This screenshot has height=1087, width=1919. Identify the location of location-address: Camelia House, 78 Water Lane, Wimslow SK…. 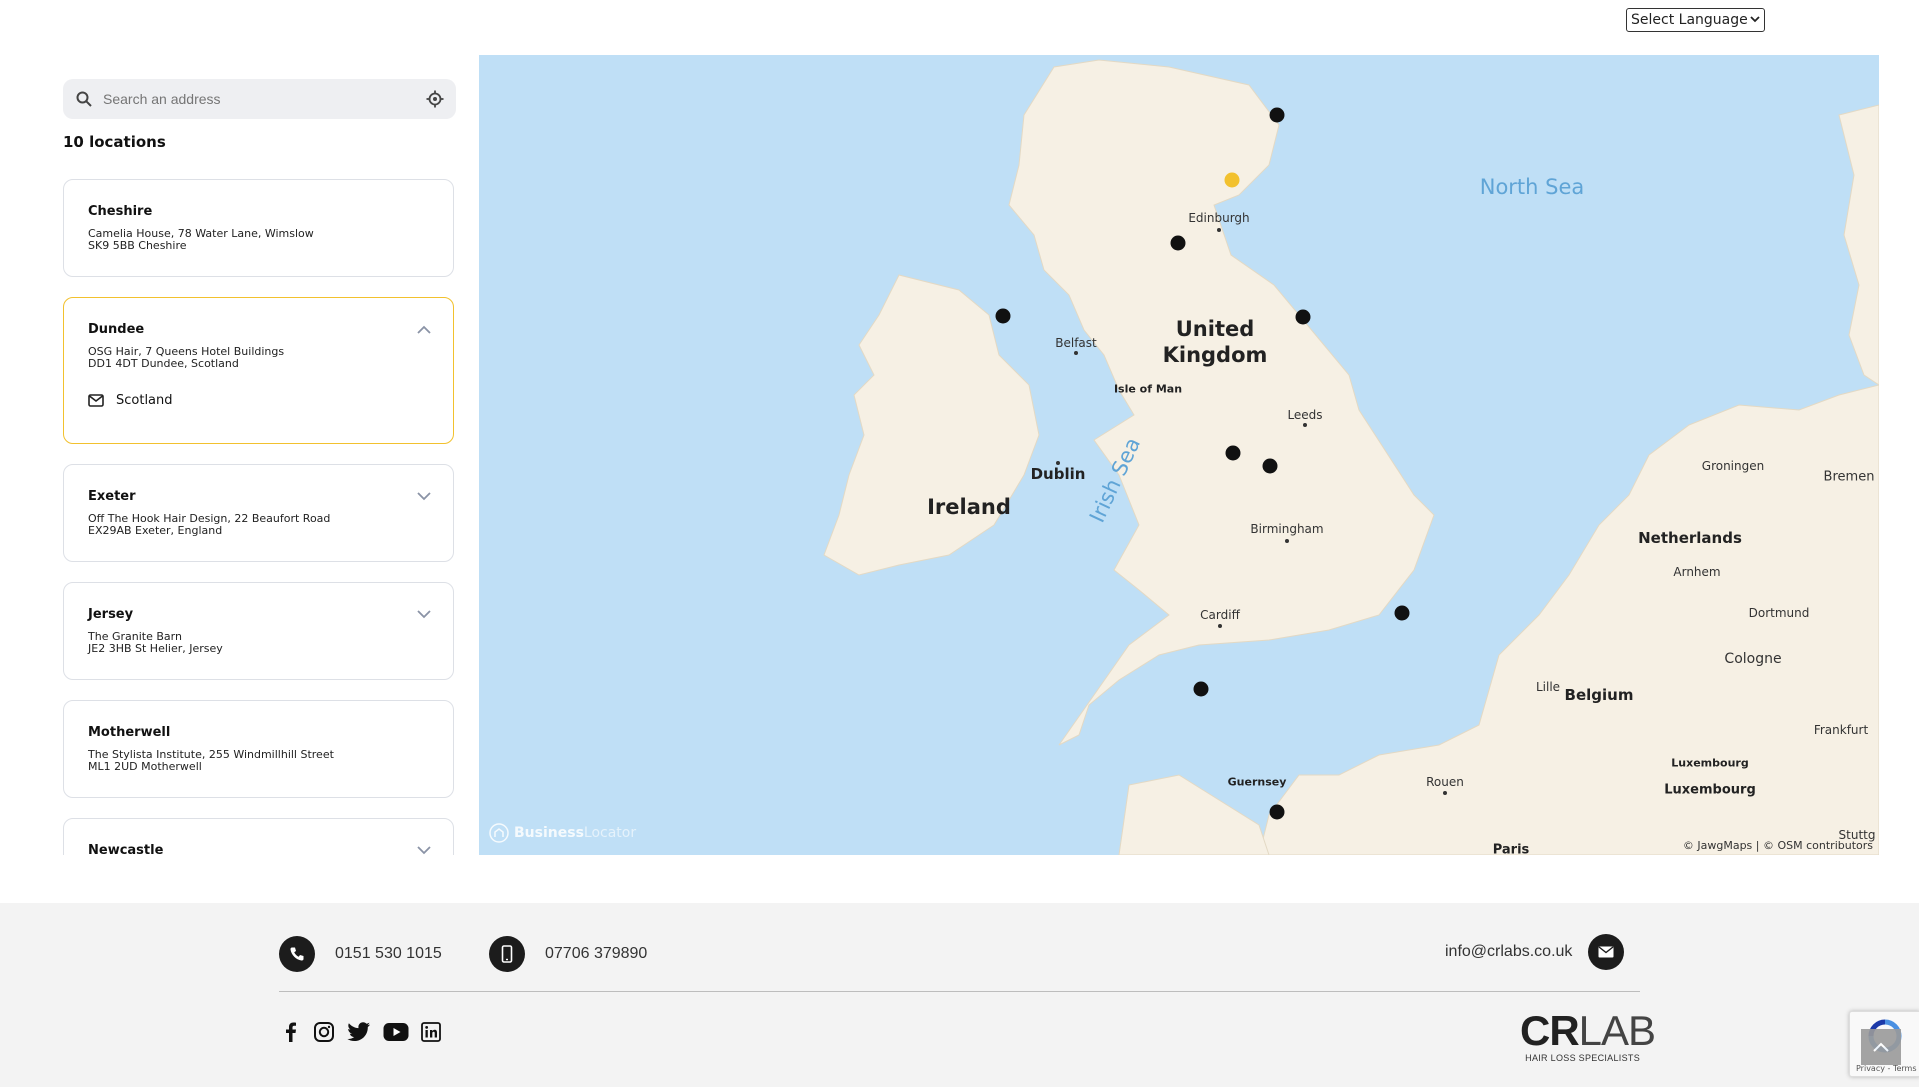
(201, 239).